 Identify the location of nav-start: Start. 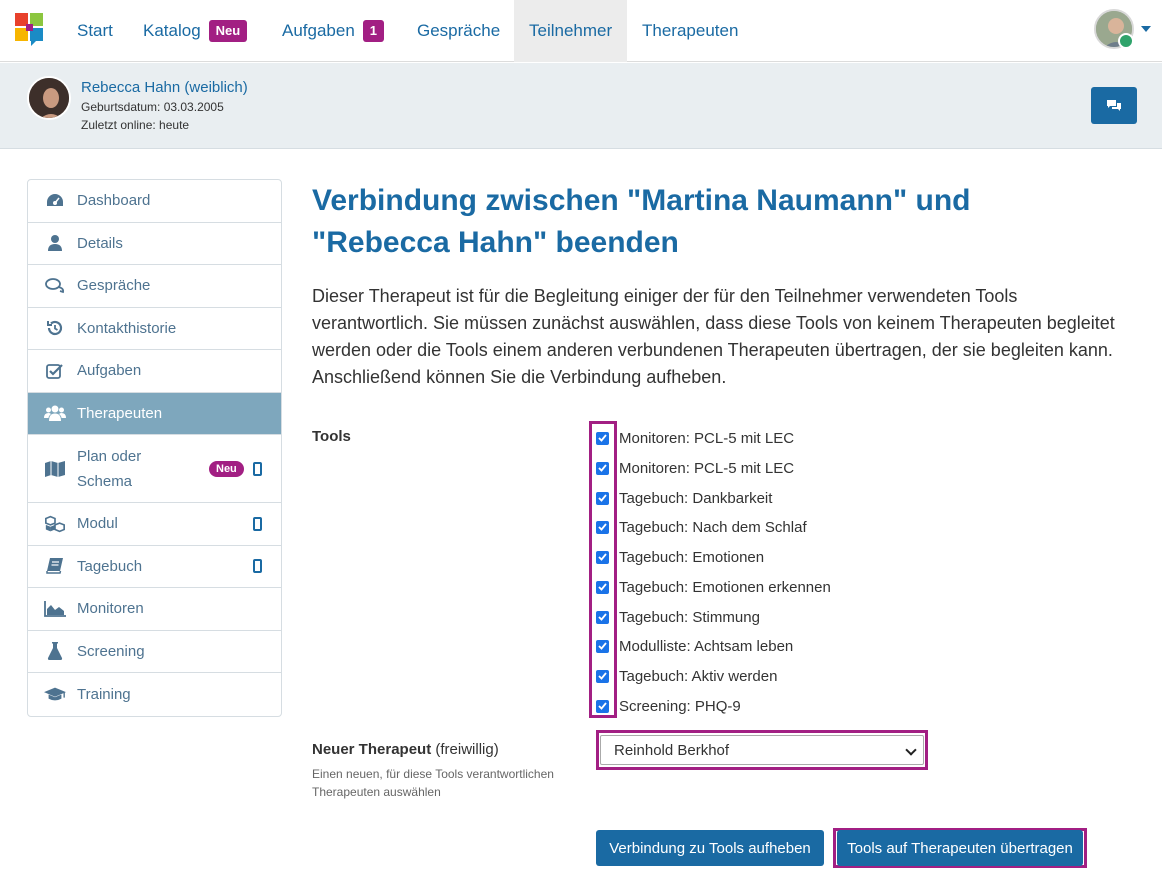
(95, 31).